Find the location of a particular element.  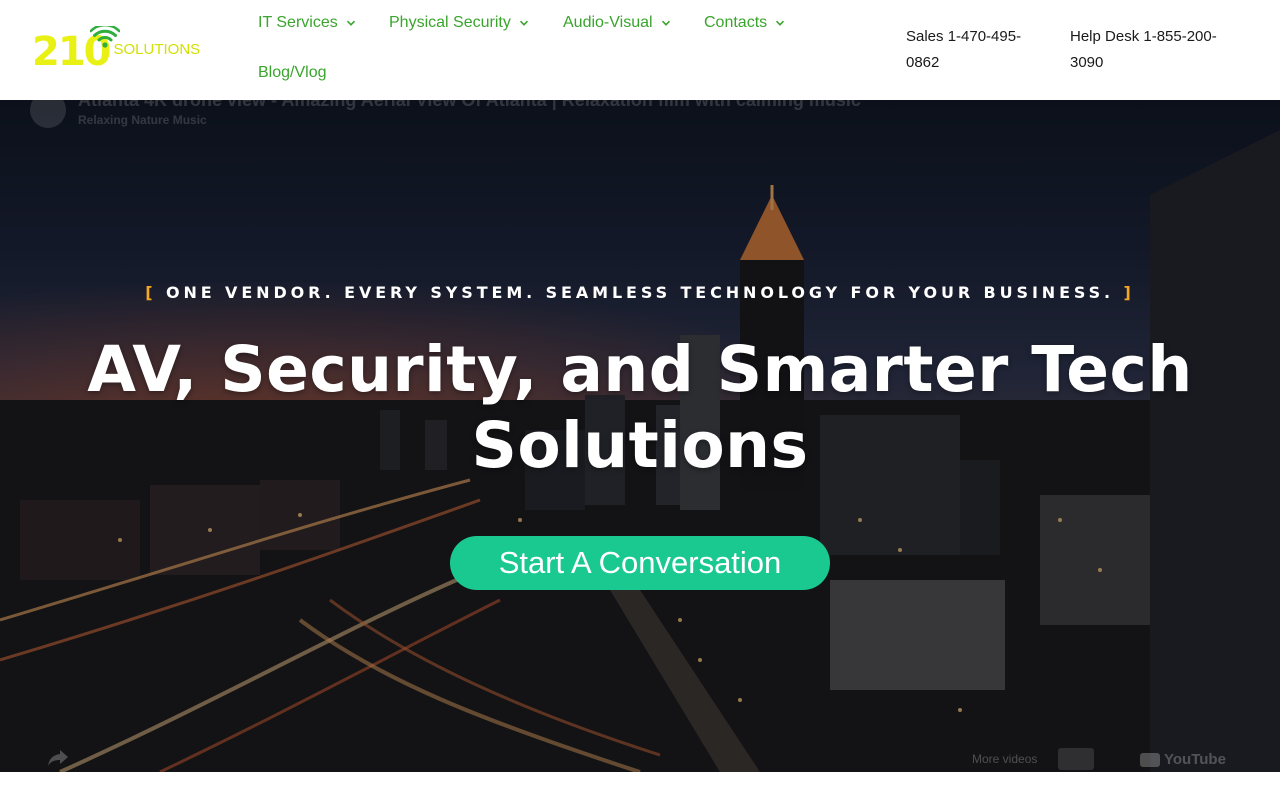

nav-item-audio-visual: Audio-Visual is located at coordinates (617, 23).